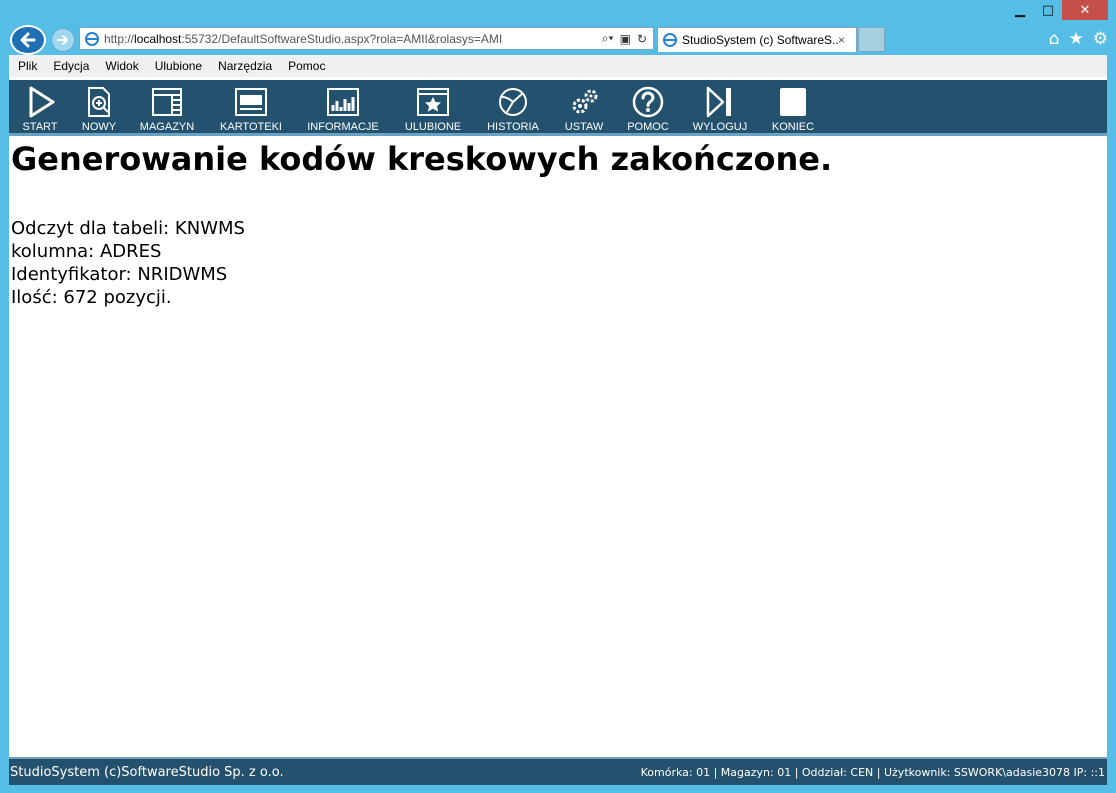 The image size is (1116, 793). Describe the element at coordinates (167, 102) in the screenshot. I see `warehouse-icon` at that location.